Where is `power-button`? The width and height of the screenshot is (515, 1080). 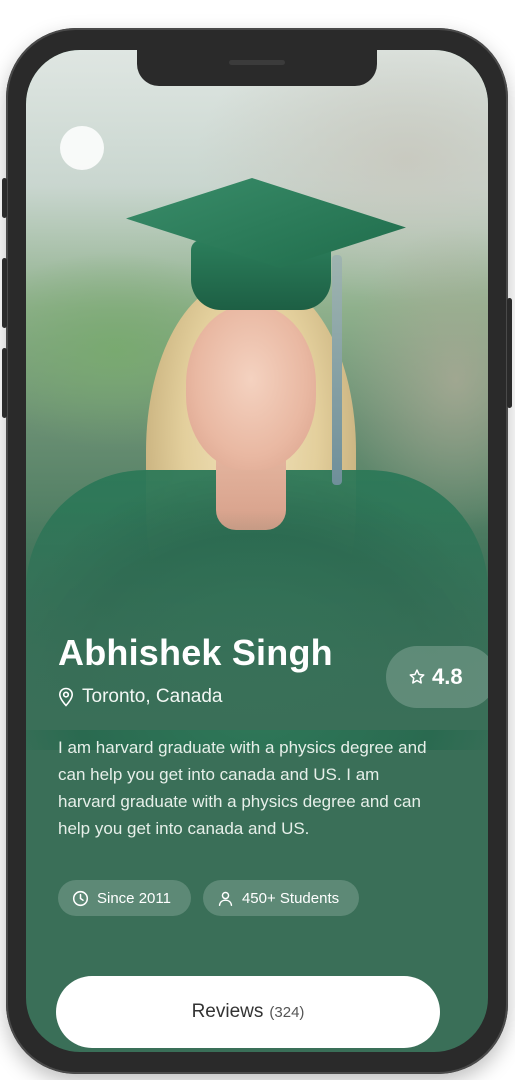 power-button is located at coordinates (509, 353).